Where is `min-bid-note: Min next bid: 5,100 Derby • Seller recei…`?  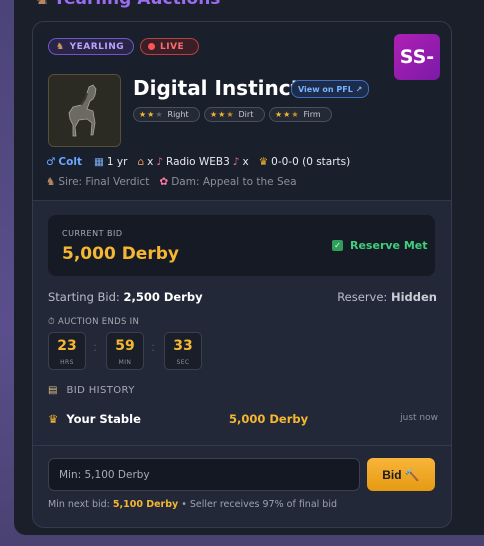
min-bid-note: Min next bid: 5,100 Derby • Seller recei… is located at coordinates (193, 504).